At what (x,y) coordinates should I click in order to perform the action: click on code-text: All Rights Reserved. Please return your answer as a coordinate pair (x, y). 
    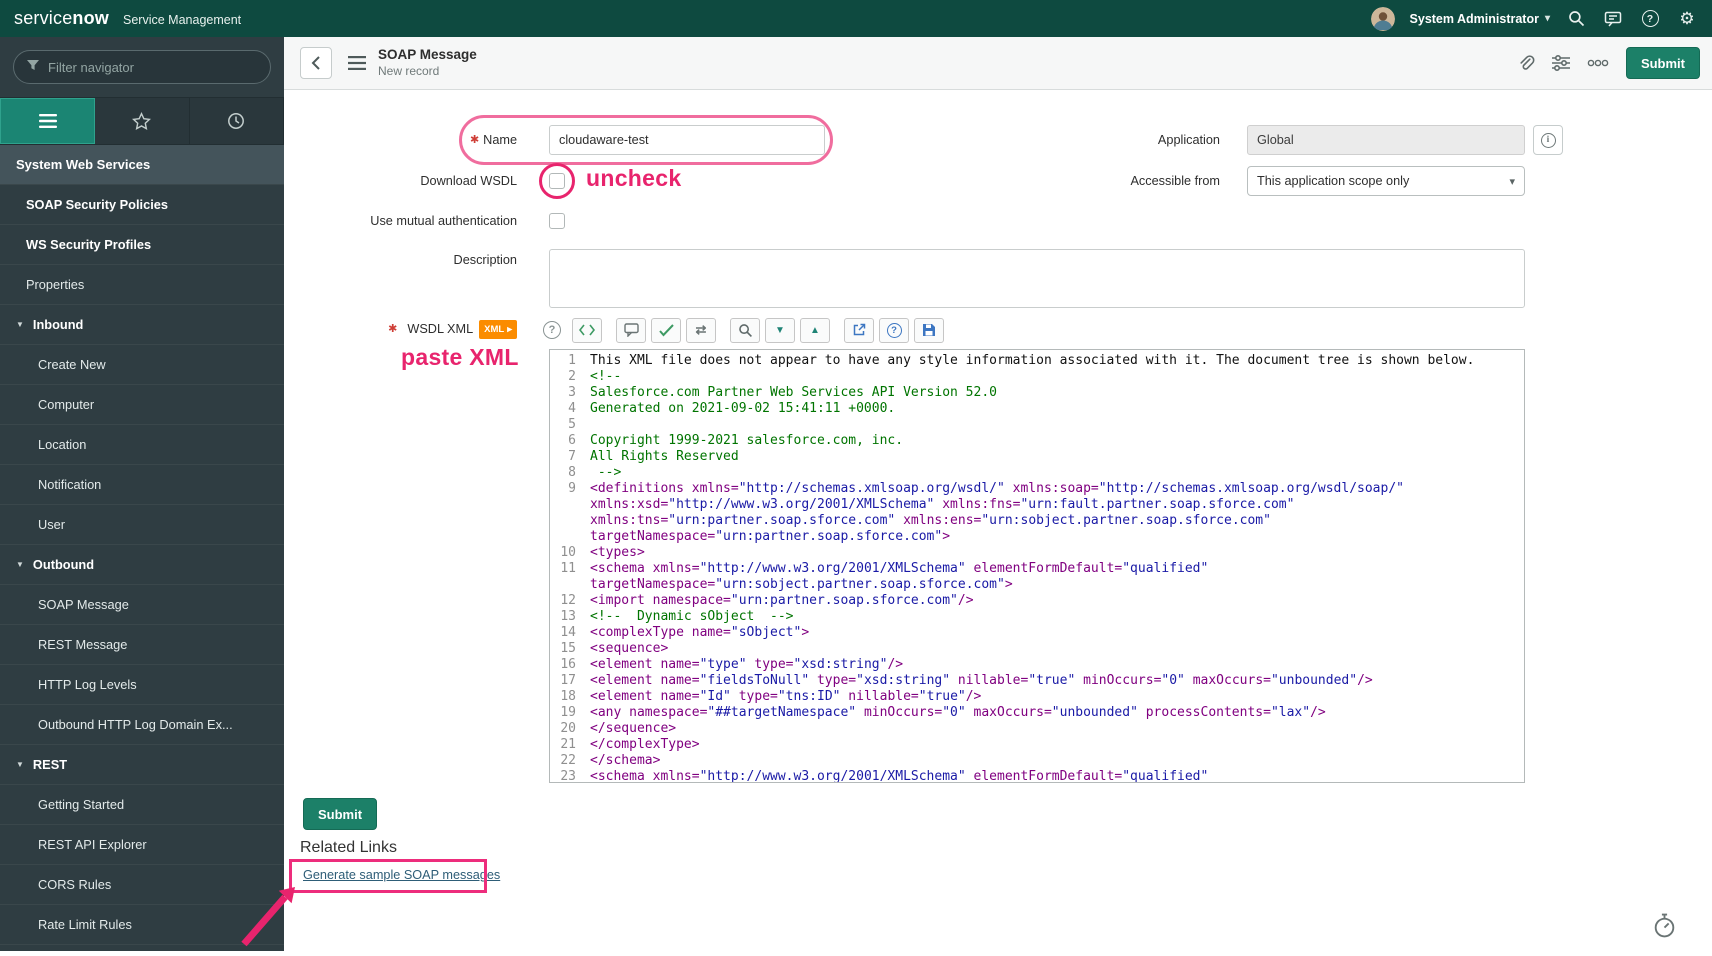
    Looking at the image, I should click on (664, 456).